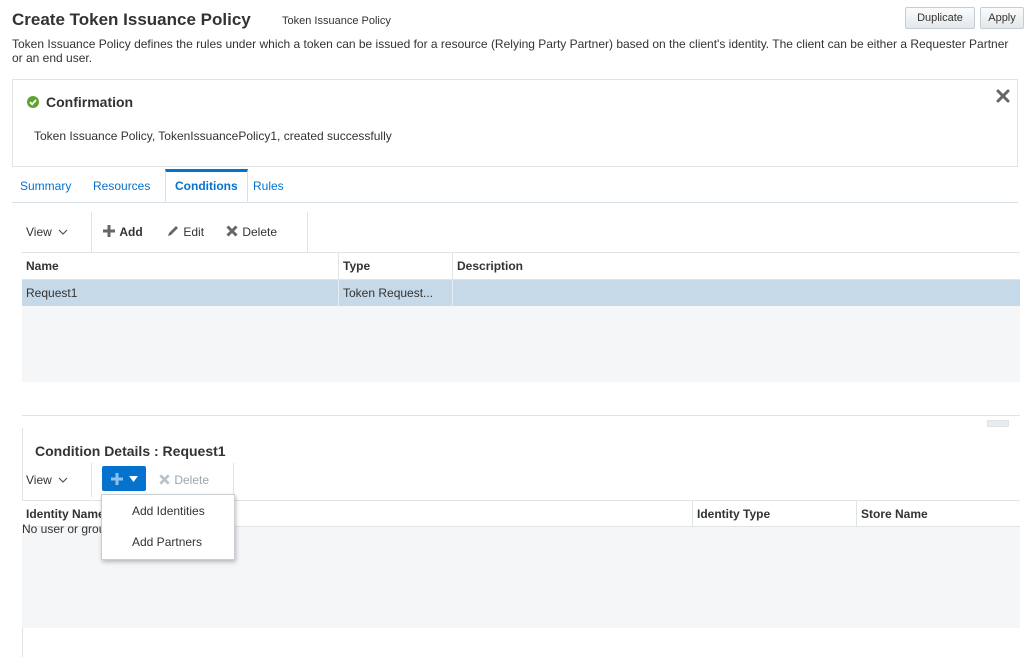 The image size is (1027, 657). Describe the element at coordinates (133, 479) in the screenshot. I see `caret-down-icon` at that location.